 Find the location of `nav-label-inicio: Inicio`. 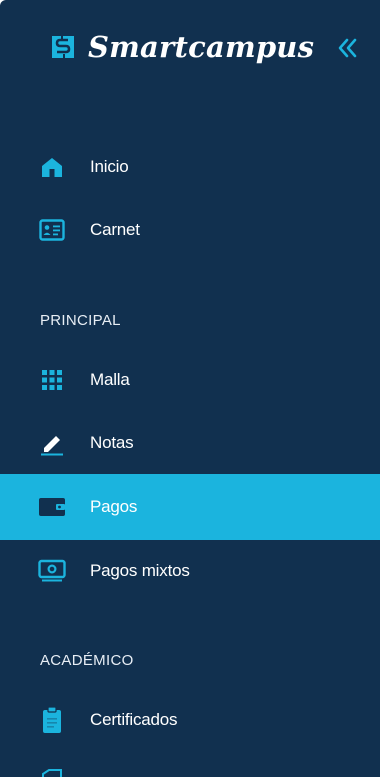

nav-label-inicio: Inicio is located at coordinates (109, 166).